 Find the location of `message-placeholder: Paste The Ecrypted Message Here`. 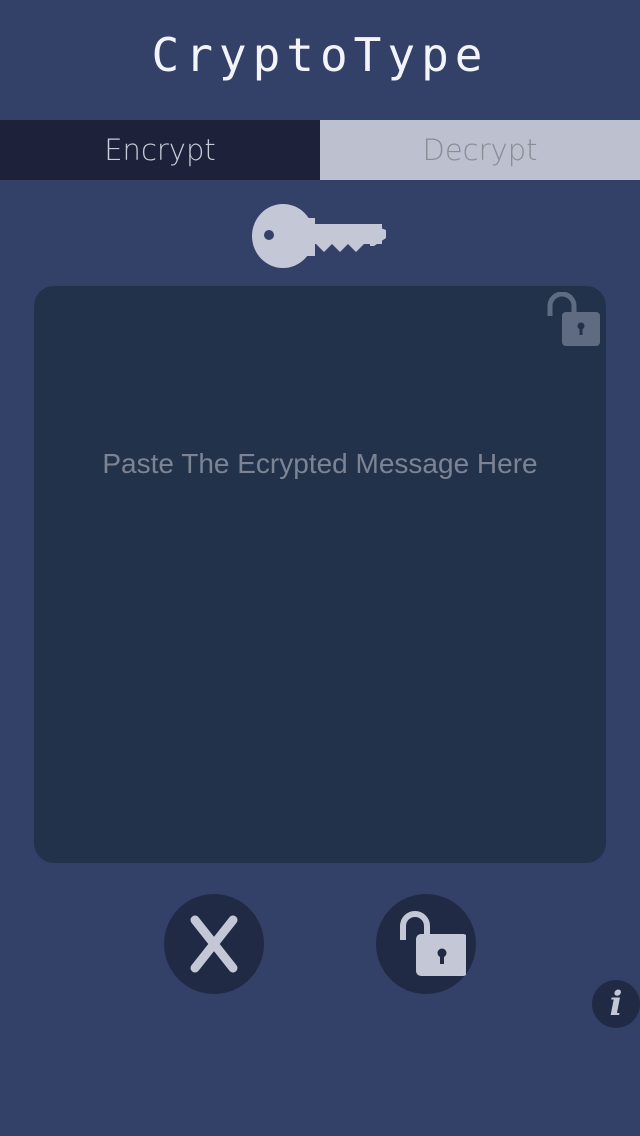

message-placeholder: Paste The Ecrypted Message Here is located at coordinates (320, 463).